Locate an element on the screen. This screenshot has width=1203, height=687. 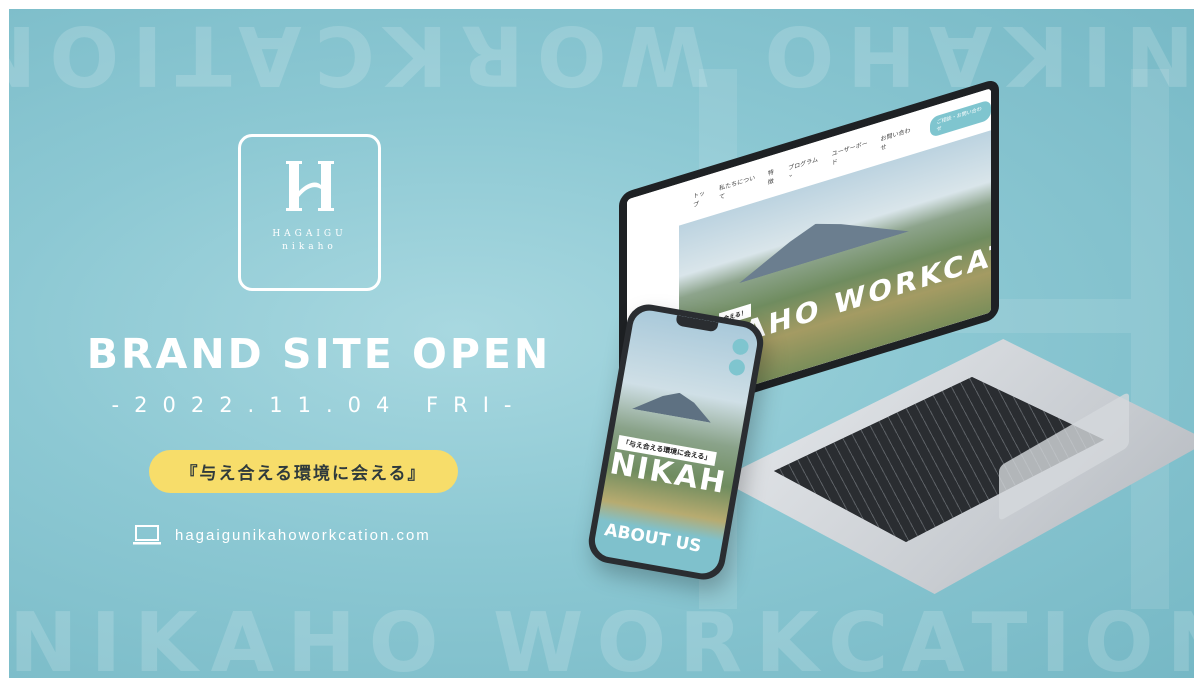
tagline-pill: 『与え合える環境に会える』 is located at coordinates (303, 471).